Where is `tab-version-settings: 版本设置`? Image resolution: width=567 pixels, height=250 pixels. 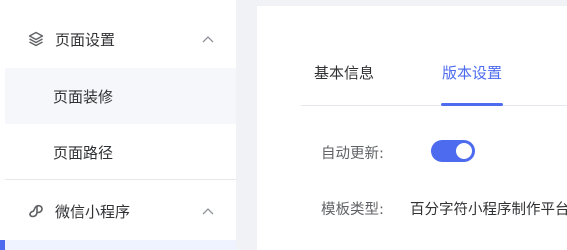 tab-version-settings: 版本设置 is located at coordinates (472, 72).